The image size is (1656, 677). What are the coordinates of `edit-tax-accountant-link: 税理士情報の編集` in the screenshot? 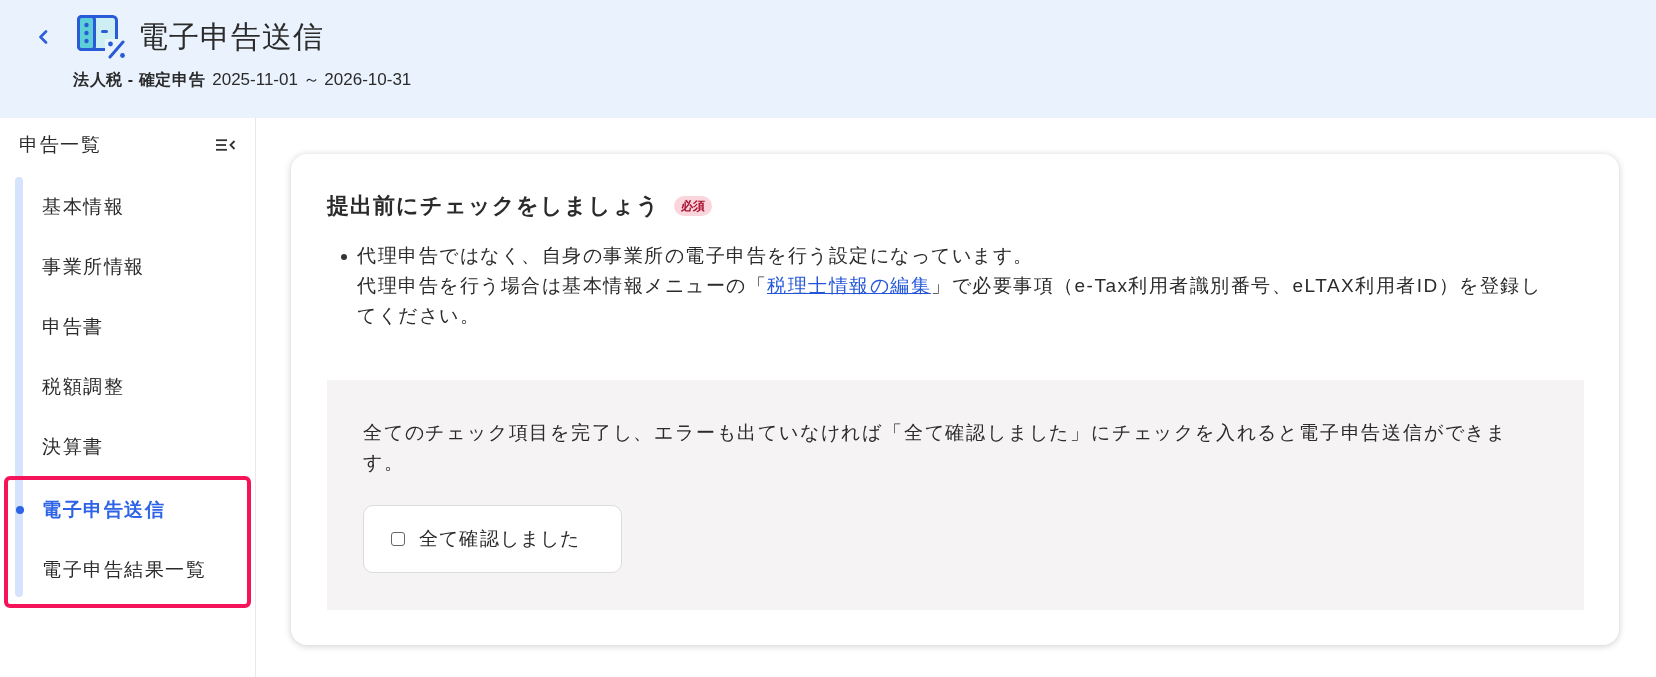 It's located at (849, 285).